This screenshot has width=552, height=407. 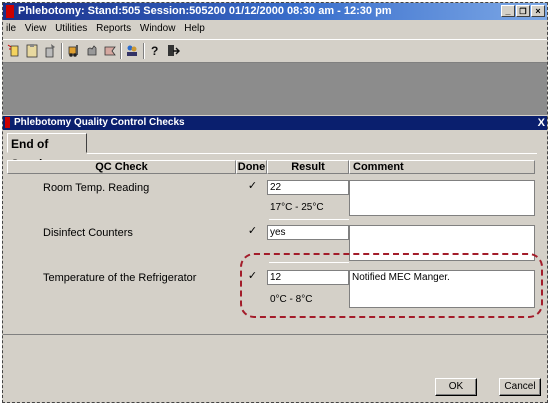 What do you see at coordinates (47, 152) in the screenshot?
I see `tab-end-of-session: End of Session` at bounding box center [47, 152].